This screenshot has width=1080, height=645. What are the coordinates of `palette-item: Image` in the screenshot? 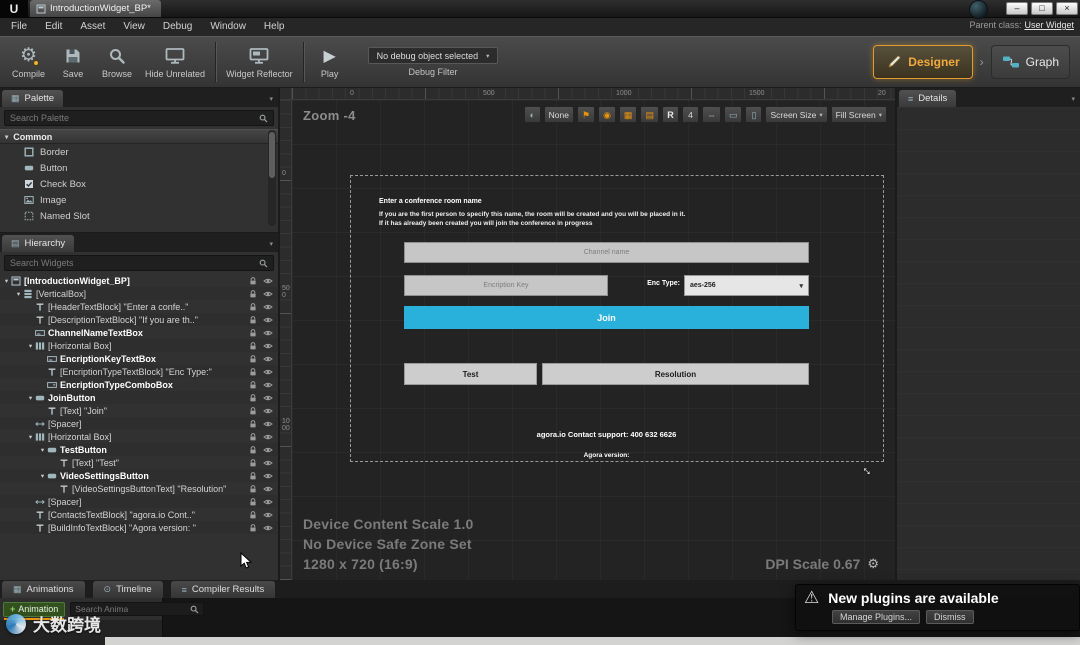 It's located at (139, 200).